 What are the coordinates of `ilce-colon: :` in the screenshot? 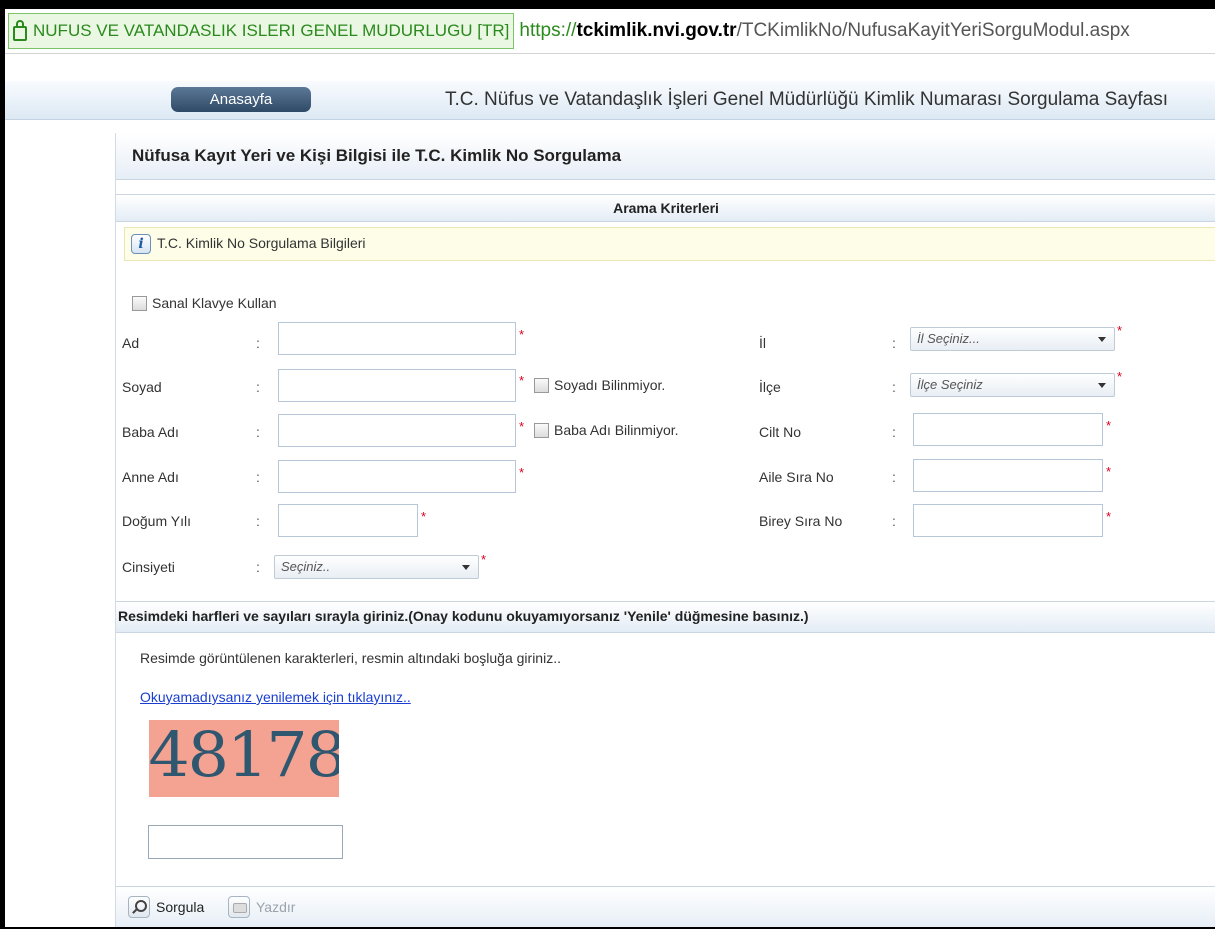 It's located at (894, 387).